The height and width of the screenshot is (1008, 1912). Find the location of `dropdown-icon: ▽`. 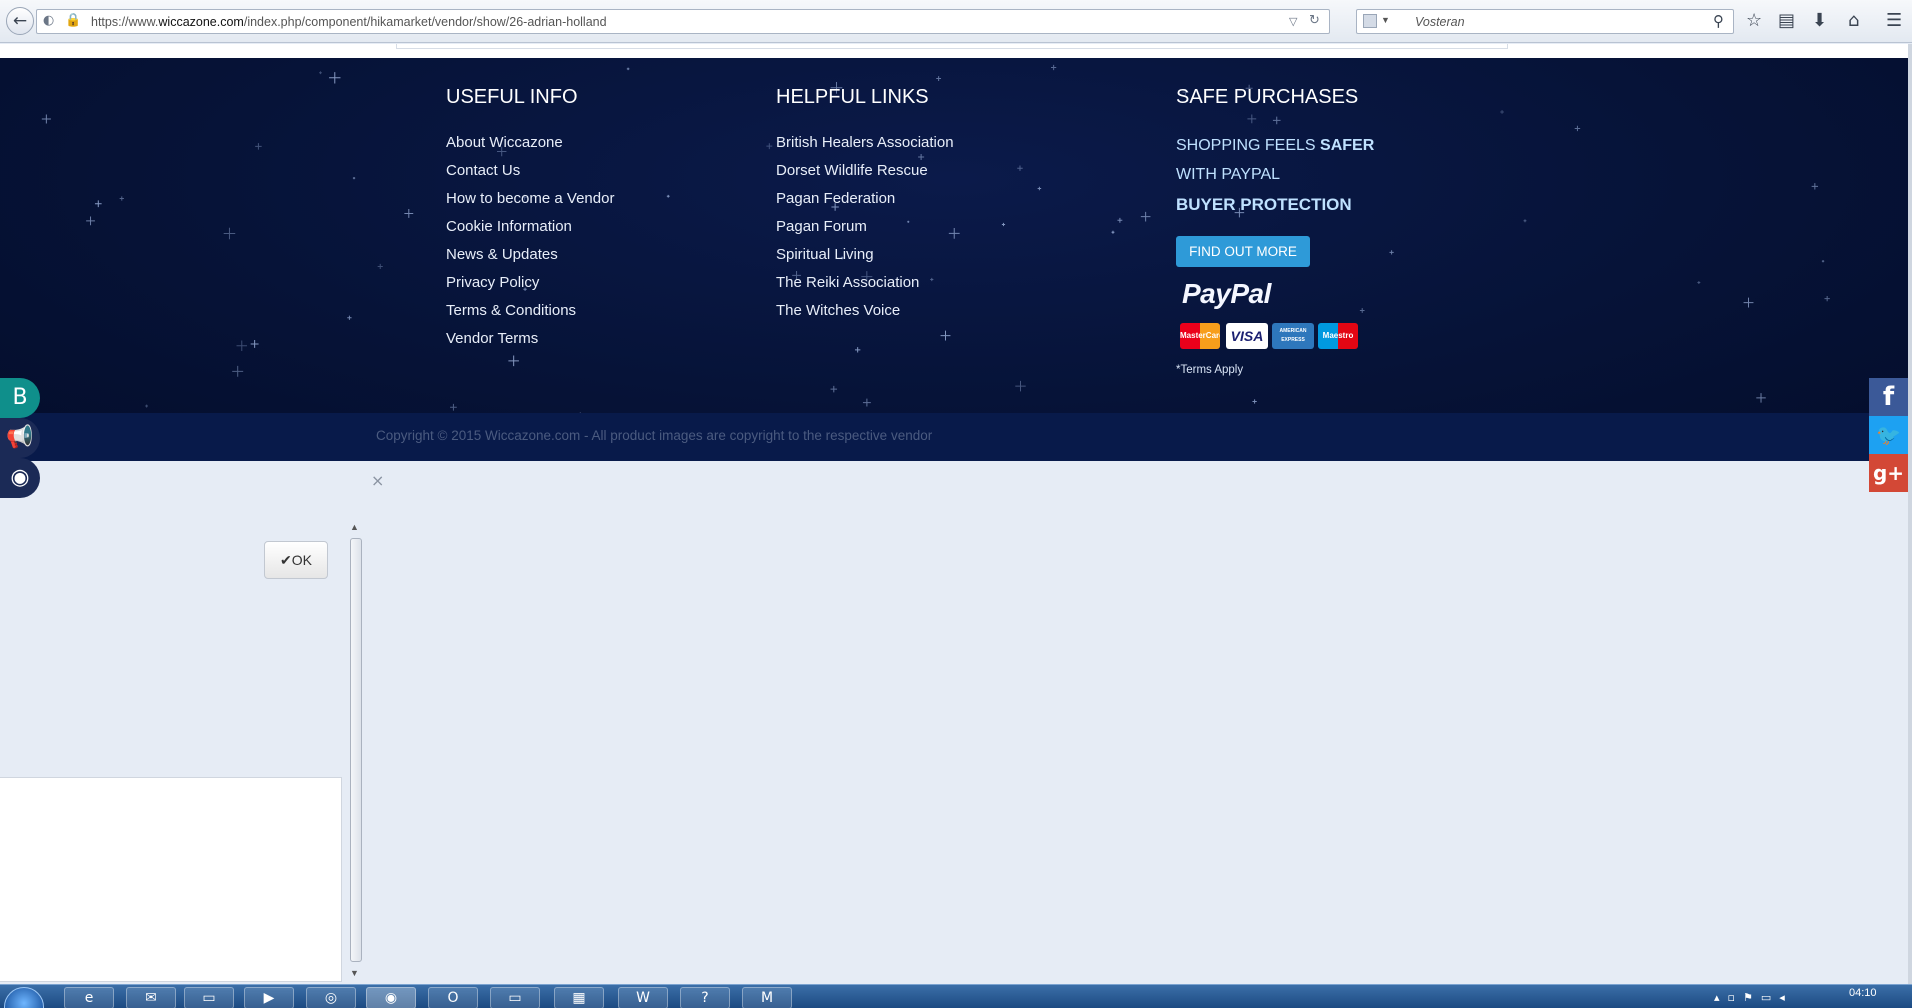

dropdown-icon: ▽ is located at coordinates (1293, 21).